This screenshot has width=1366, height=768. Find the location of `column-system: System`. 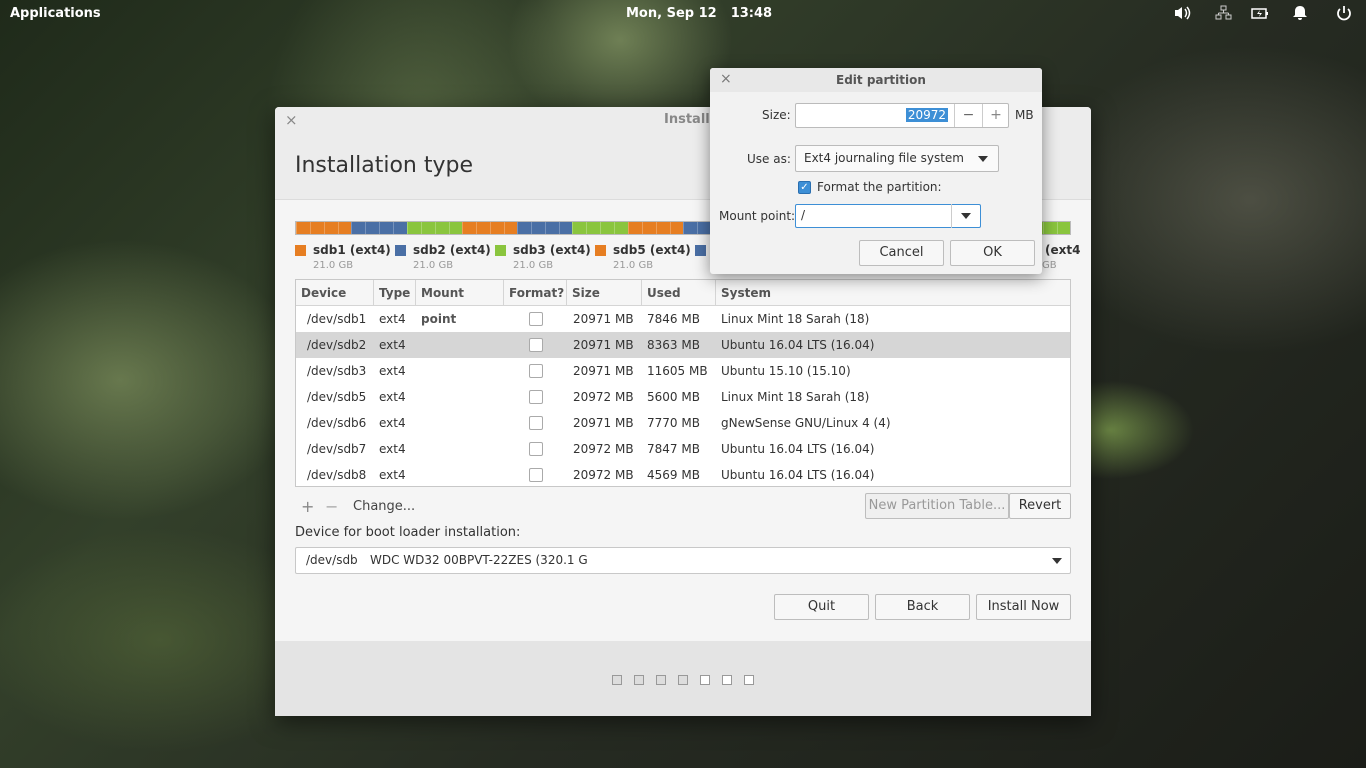

column-system: System is located at coordinates (893, 293).